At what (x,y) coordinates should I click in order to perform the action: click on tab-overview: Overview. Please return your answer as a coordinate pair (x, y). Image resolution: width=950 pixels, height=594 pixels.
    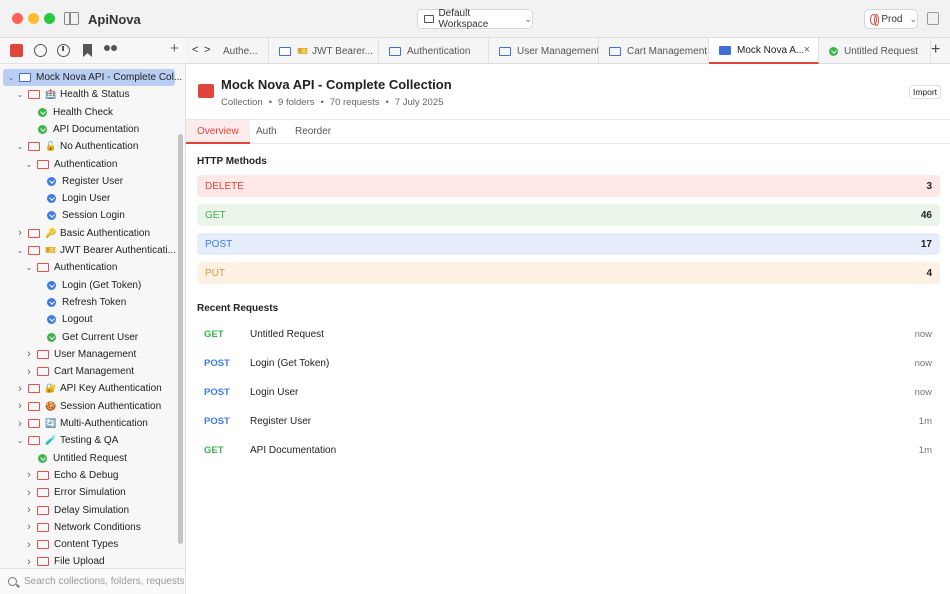
    Looking at the image, I should click on (218, 132).